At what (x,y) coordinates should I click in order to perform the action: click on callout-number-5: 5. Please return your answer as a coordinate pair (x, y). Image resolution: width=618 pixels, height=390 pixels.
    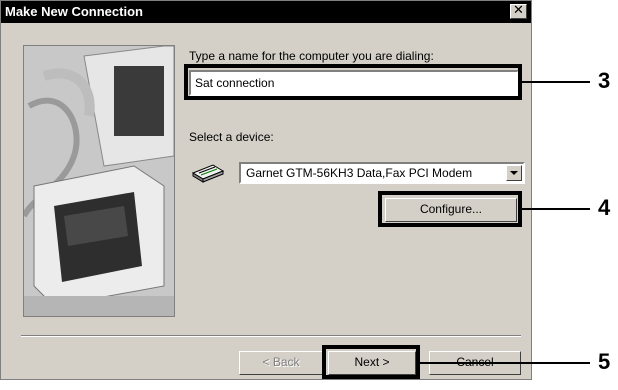
    Looking at the image, I should click on (604, 361).